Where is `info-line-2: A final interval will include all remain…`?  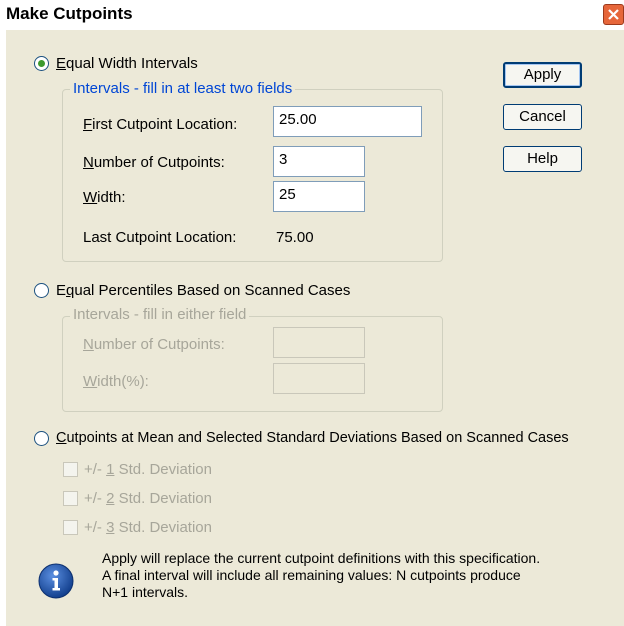 info-line-2: A final interval will include all remain… is located at coordinates (311, 575).